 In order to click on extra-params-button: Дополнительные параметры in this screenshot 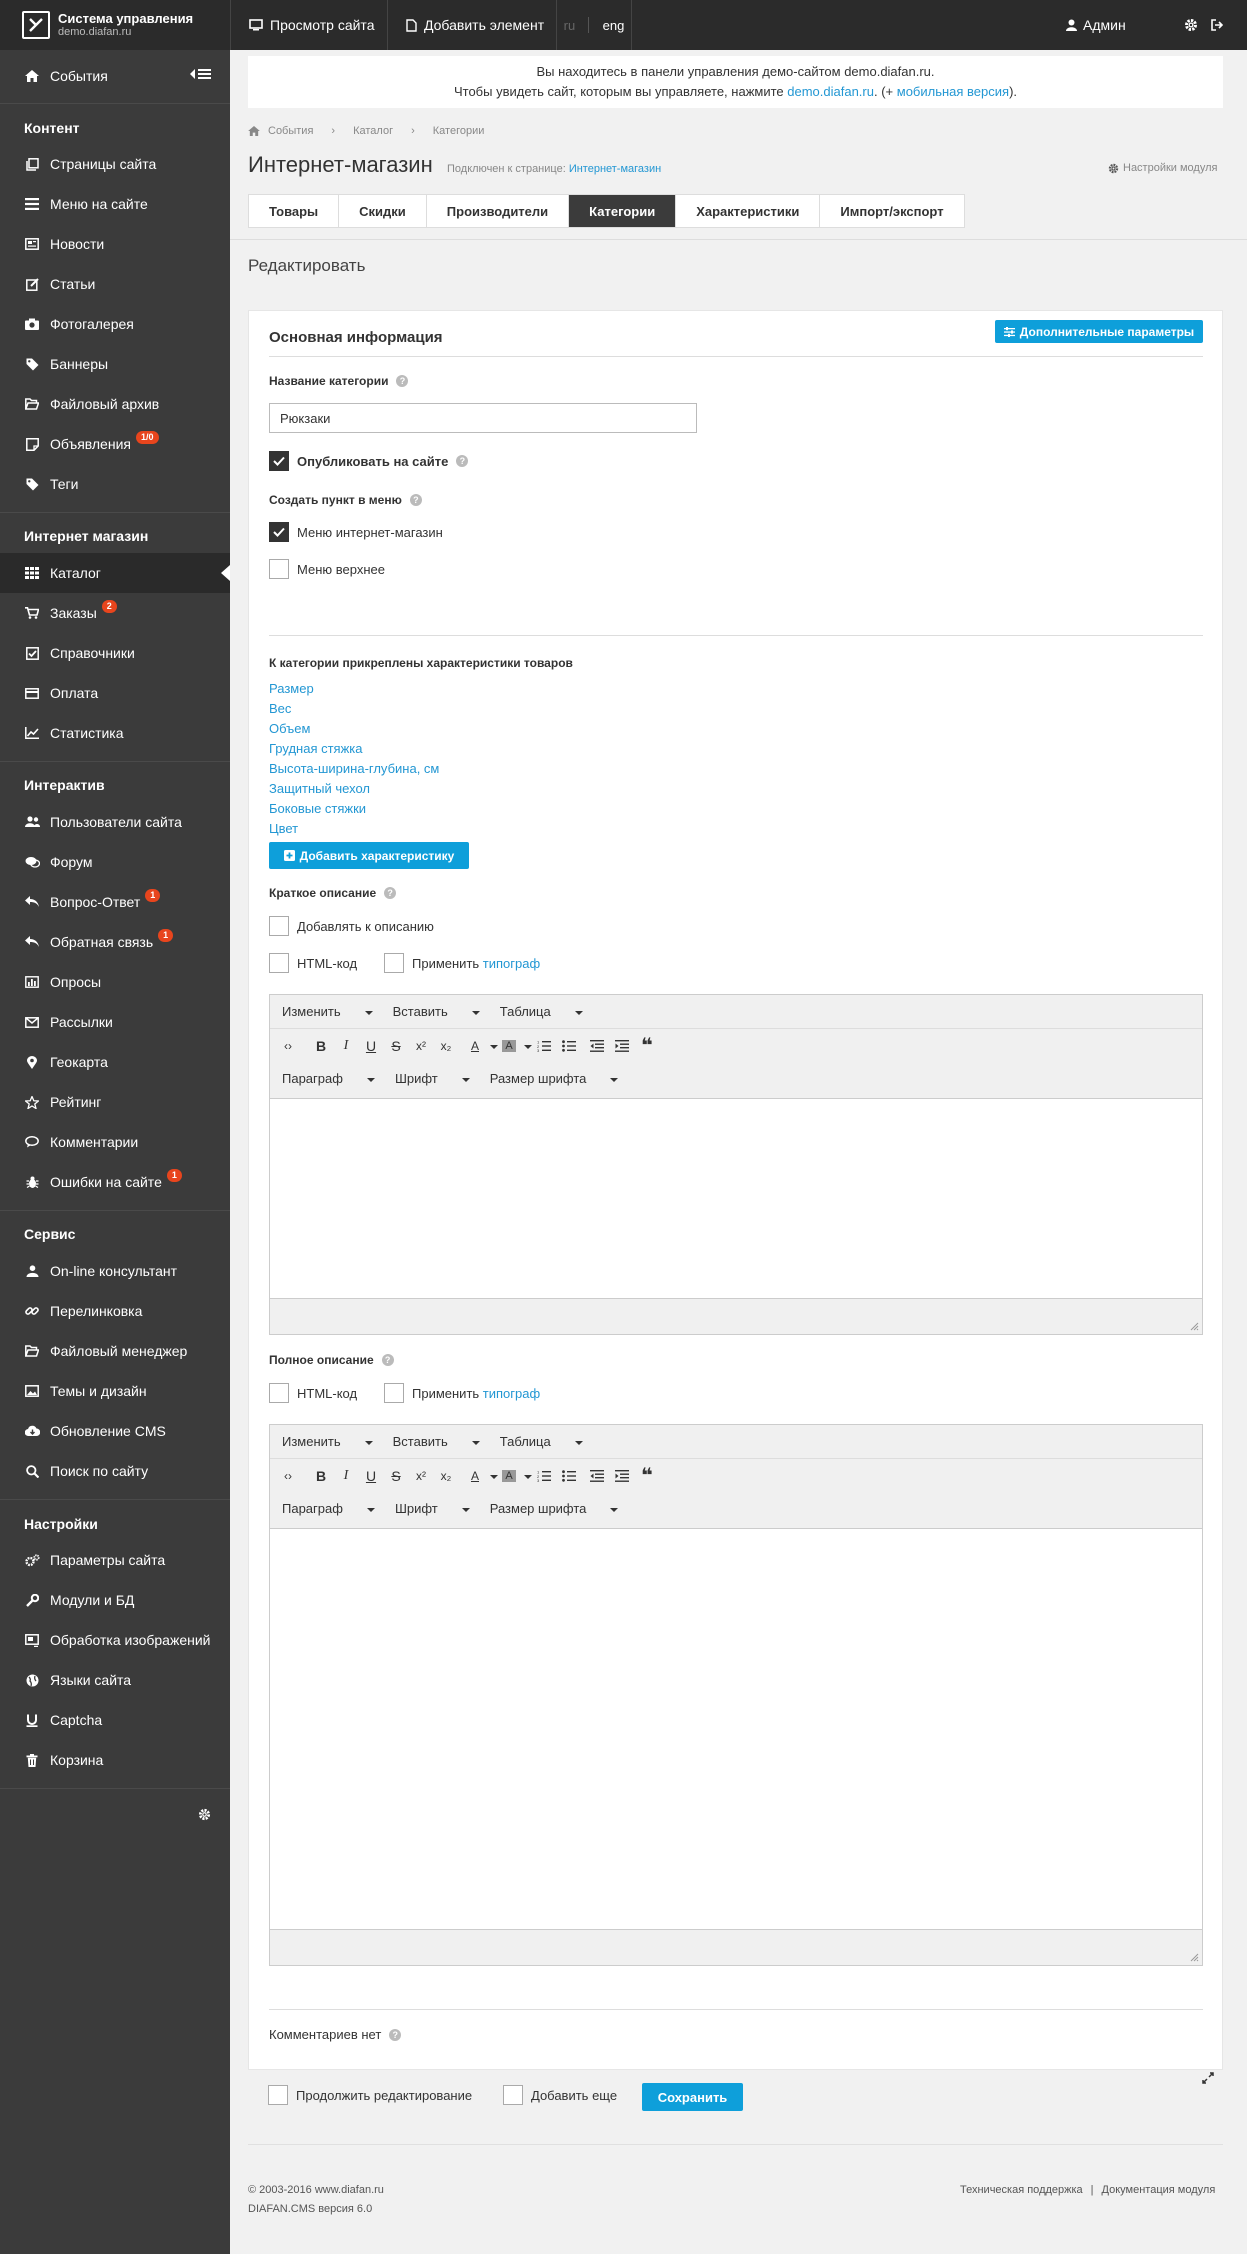, I will do `click(1099, 331)`.